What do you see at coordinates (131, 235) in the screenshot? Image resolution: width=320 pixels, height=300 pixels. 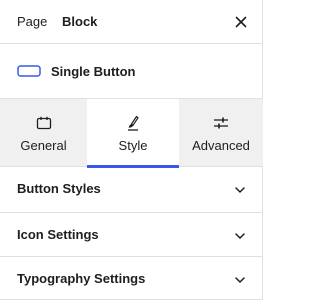 I see `section-icon-settings: Icon Settings` at bounding box center [131, 235].